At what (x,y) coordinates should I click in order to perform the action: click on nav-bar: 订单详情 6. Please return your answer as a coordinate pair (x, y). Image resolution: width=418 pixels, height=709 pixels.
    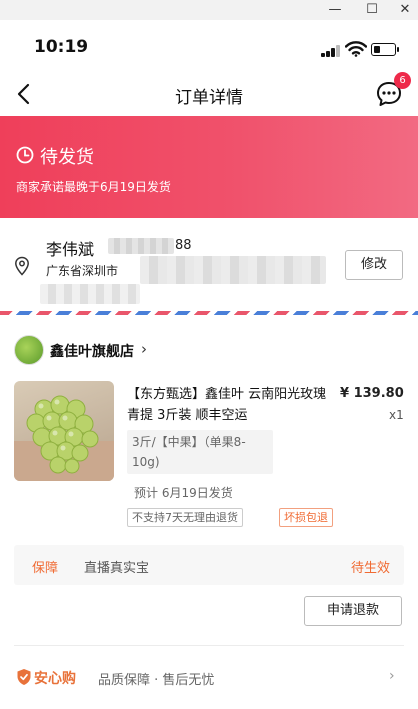
    Looking at the image, I should click on (209, 94).